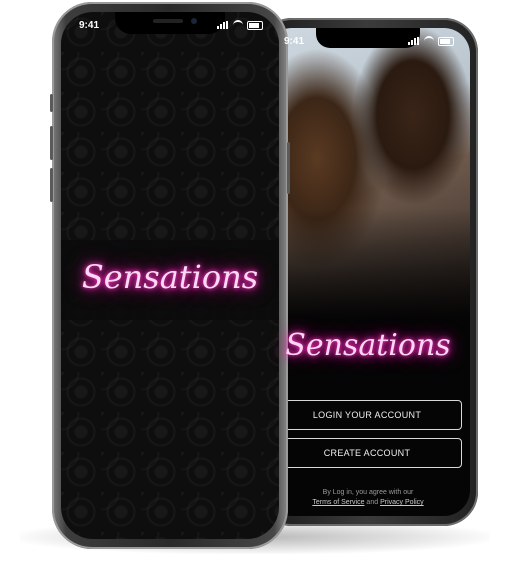  I want to click on power-button, so click(288, 168).